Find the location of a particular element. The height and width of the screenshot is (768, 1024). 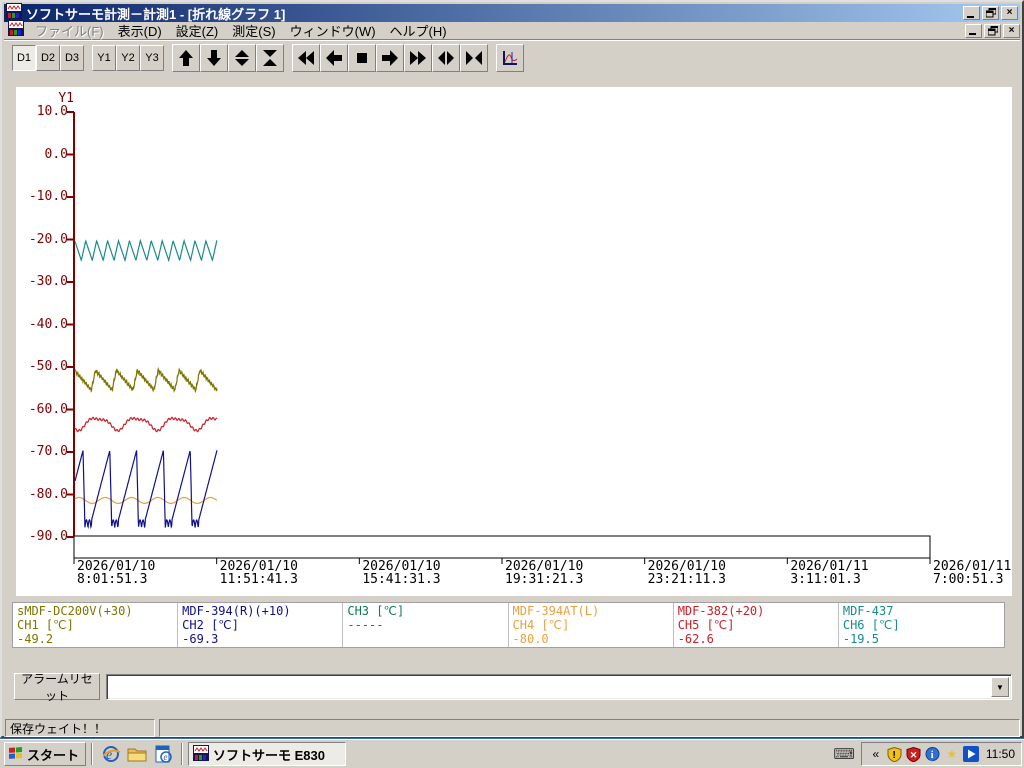

svg-text: e is located at coordinates (166, 757).